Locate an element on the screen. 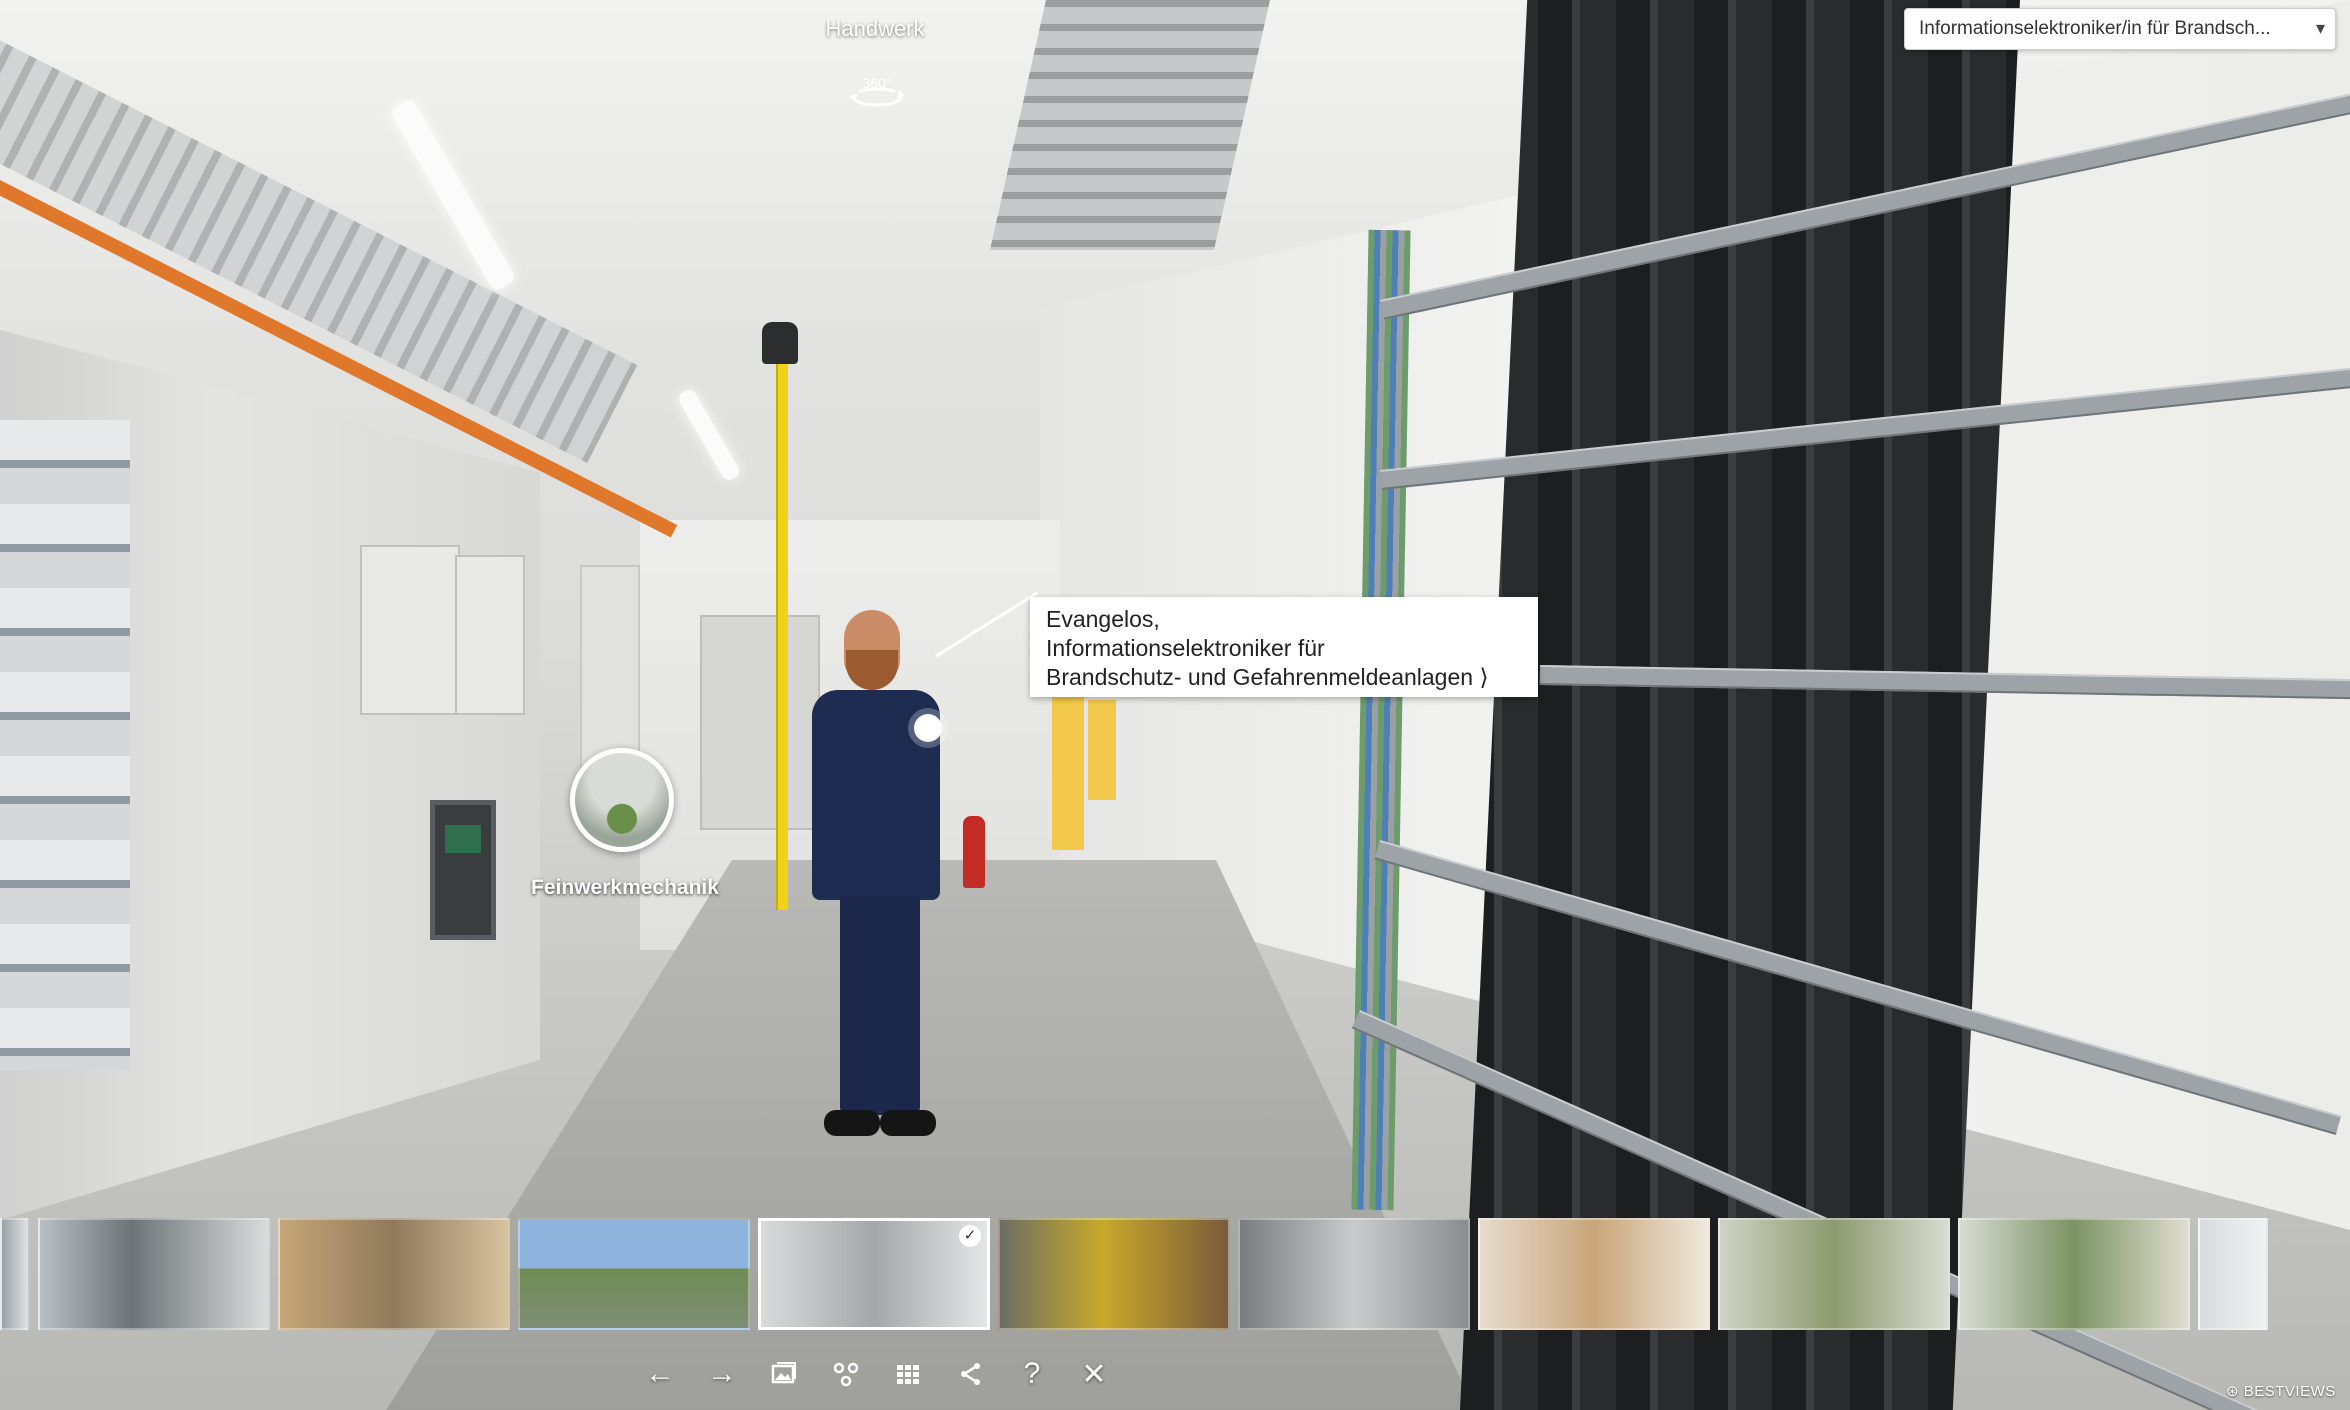  active-check-icon: ✓ is located at coordinates (970, 1236).